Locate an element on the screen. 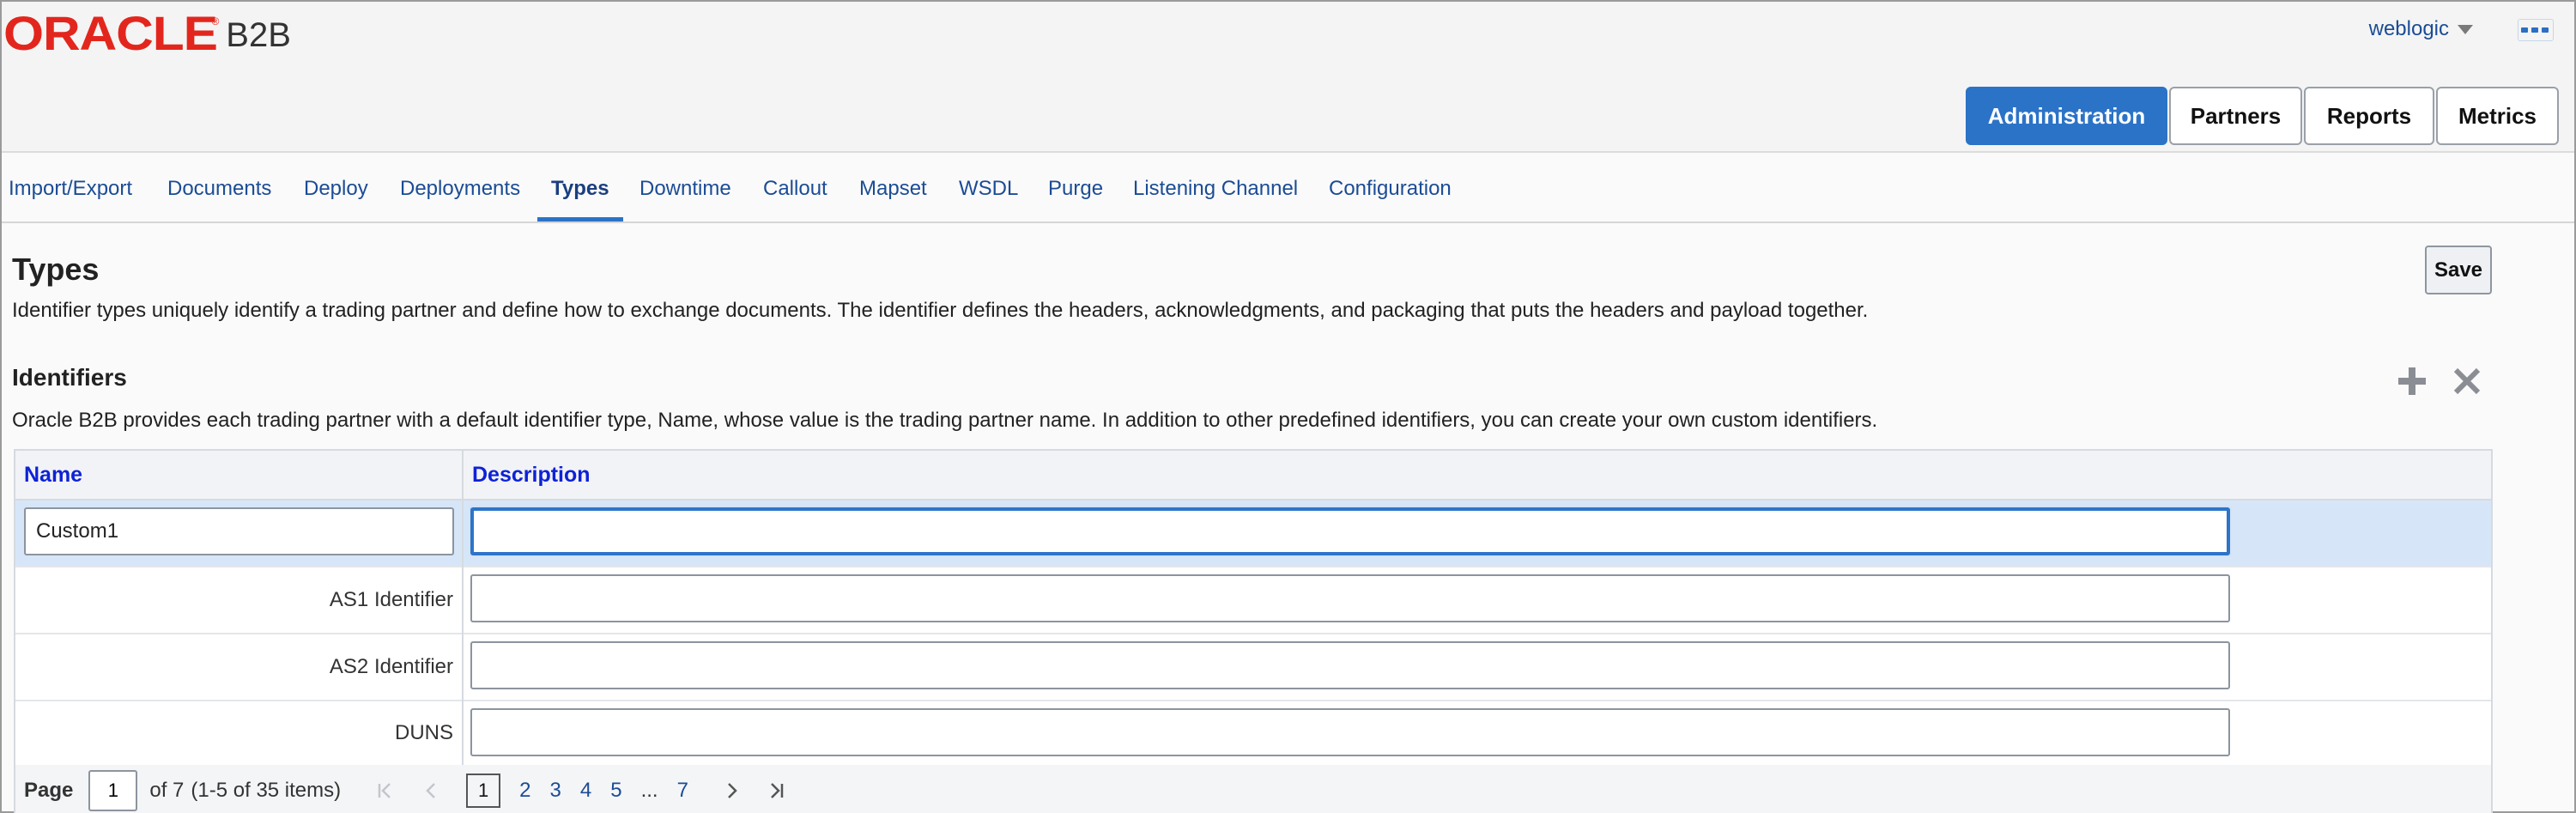  plus-icon is located at coordinates (2412, 381).